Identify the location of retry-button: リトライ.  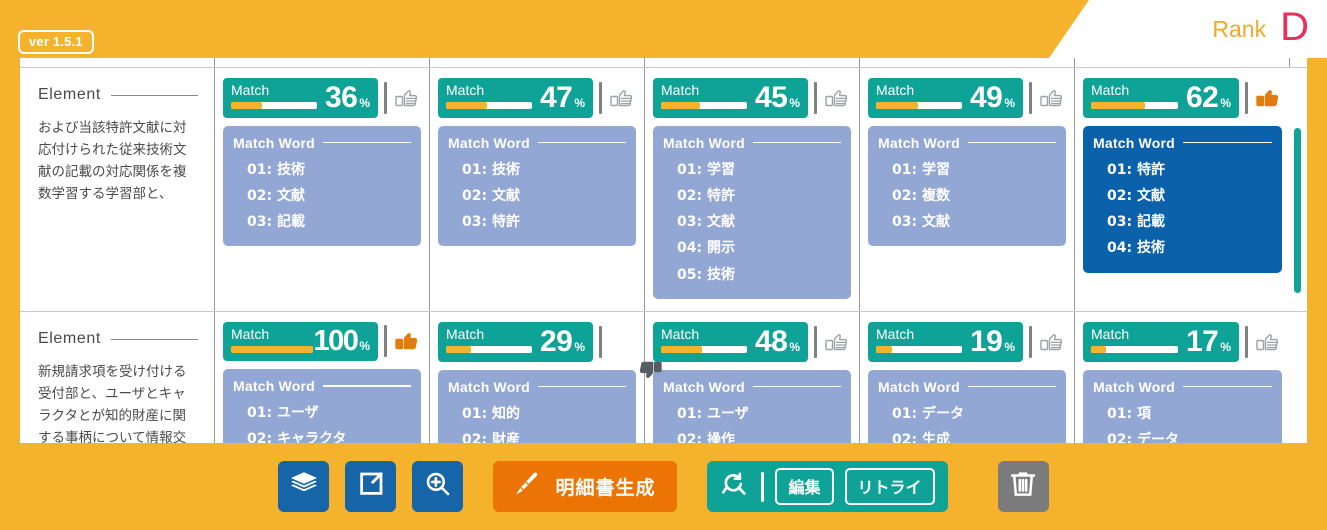
(889, 486).